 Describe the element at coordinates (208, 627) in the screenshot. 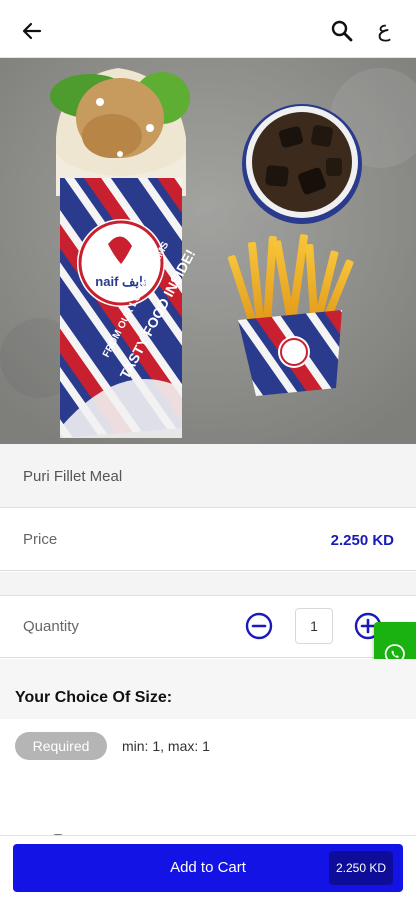

I see `quantity-row: Quantity 1` at that location.